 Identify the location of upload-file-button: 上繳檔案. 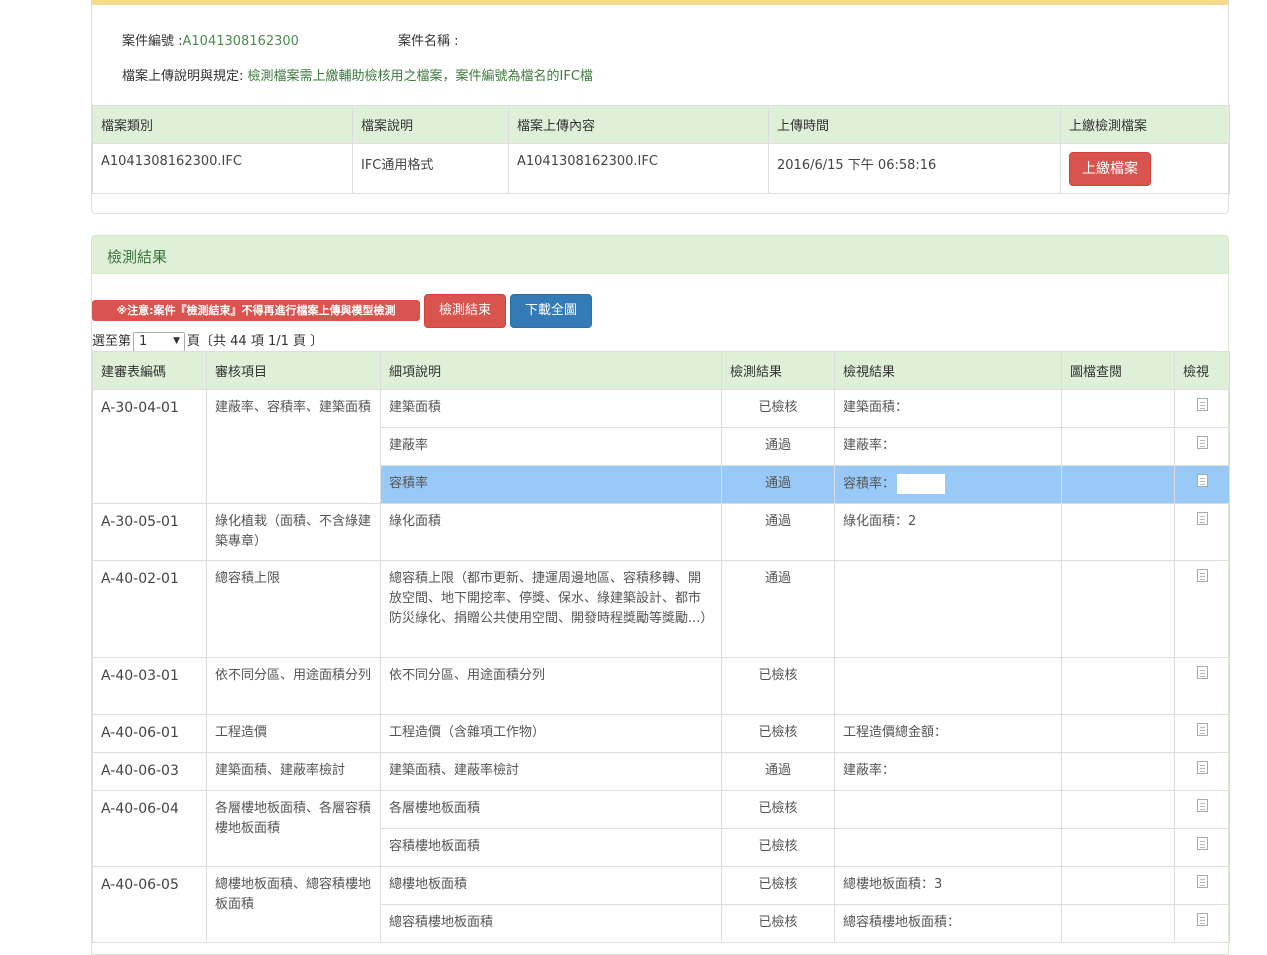
(1110, 169).